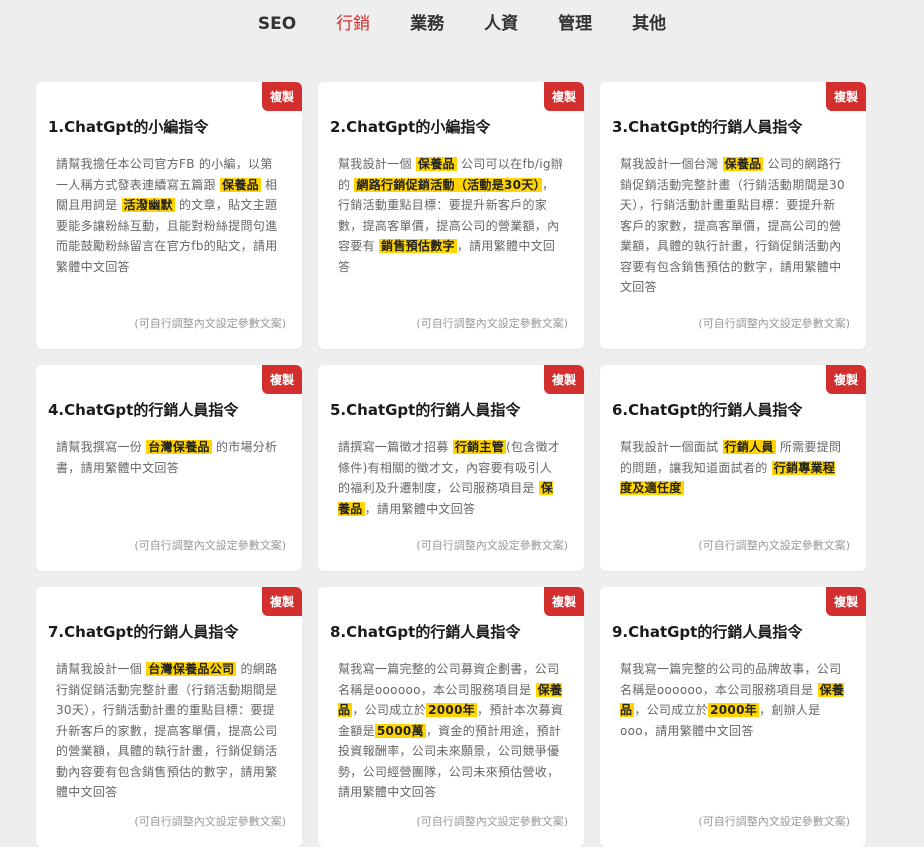 This screenshot has height=847, width=924. Describe the element at coordinates (377, 164) in the screenshot. I see `prompt-text-segment: 幫我設計一個` at that location.